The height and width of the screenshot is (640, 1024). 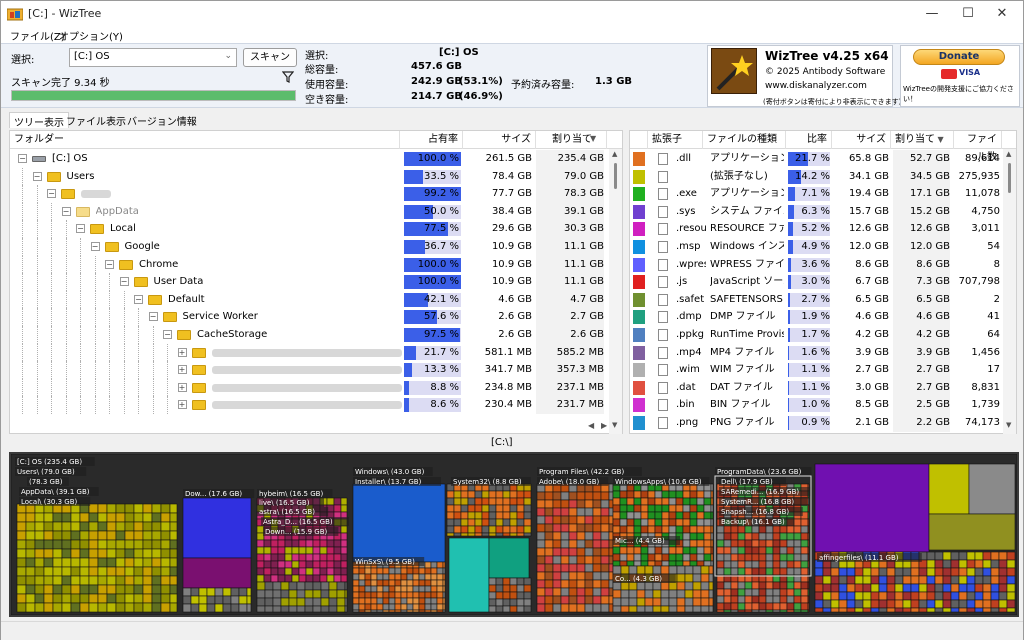 What do you see at coordinates (182, 405) in the screenshot?
I see `expand-icon: +` at bounding box center [182, 405].